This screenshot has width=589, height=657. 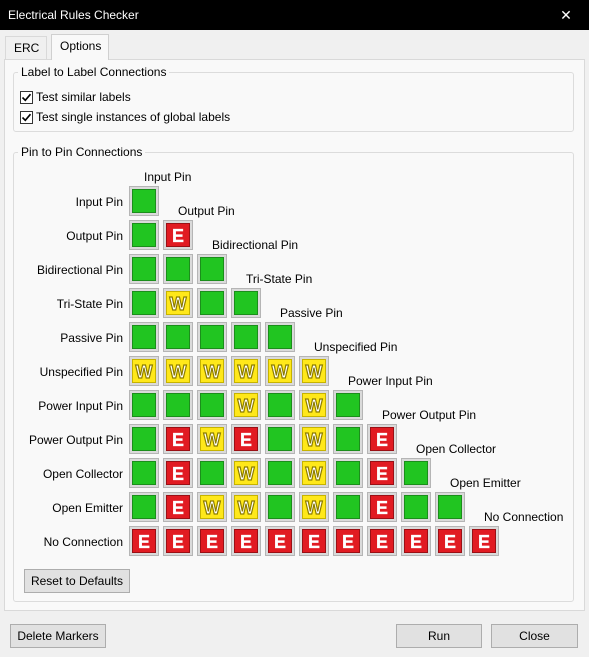 I want to click on column-label-power-output-pin: Power Output Pin, so click(x=429, y=415).